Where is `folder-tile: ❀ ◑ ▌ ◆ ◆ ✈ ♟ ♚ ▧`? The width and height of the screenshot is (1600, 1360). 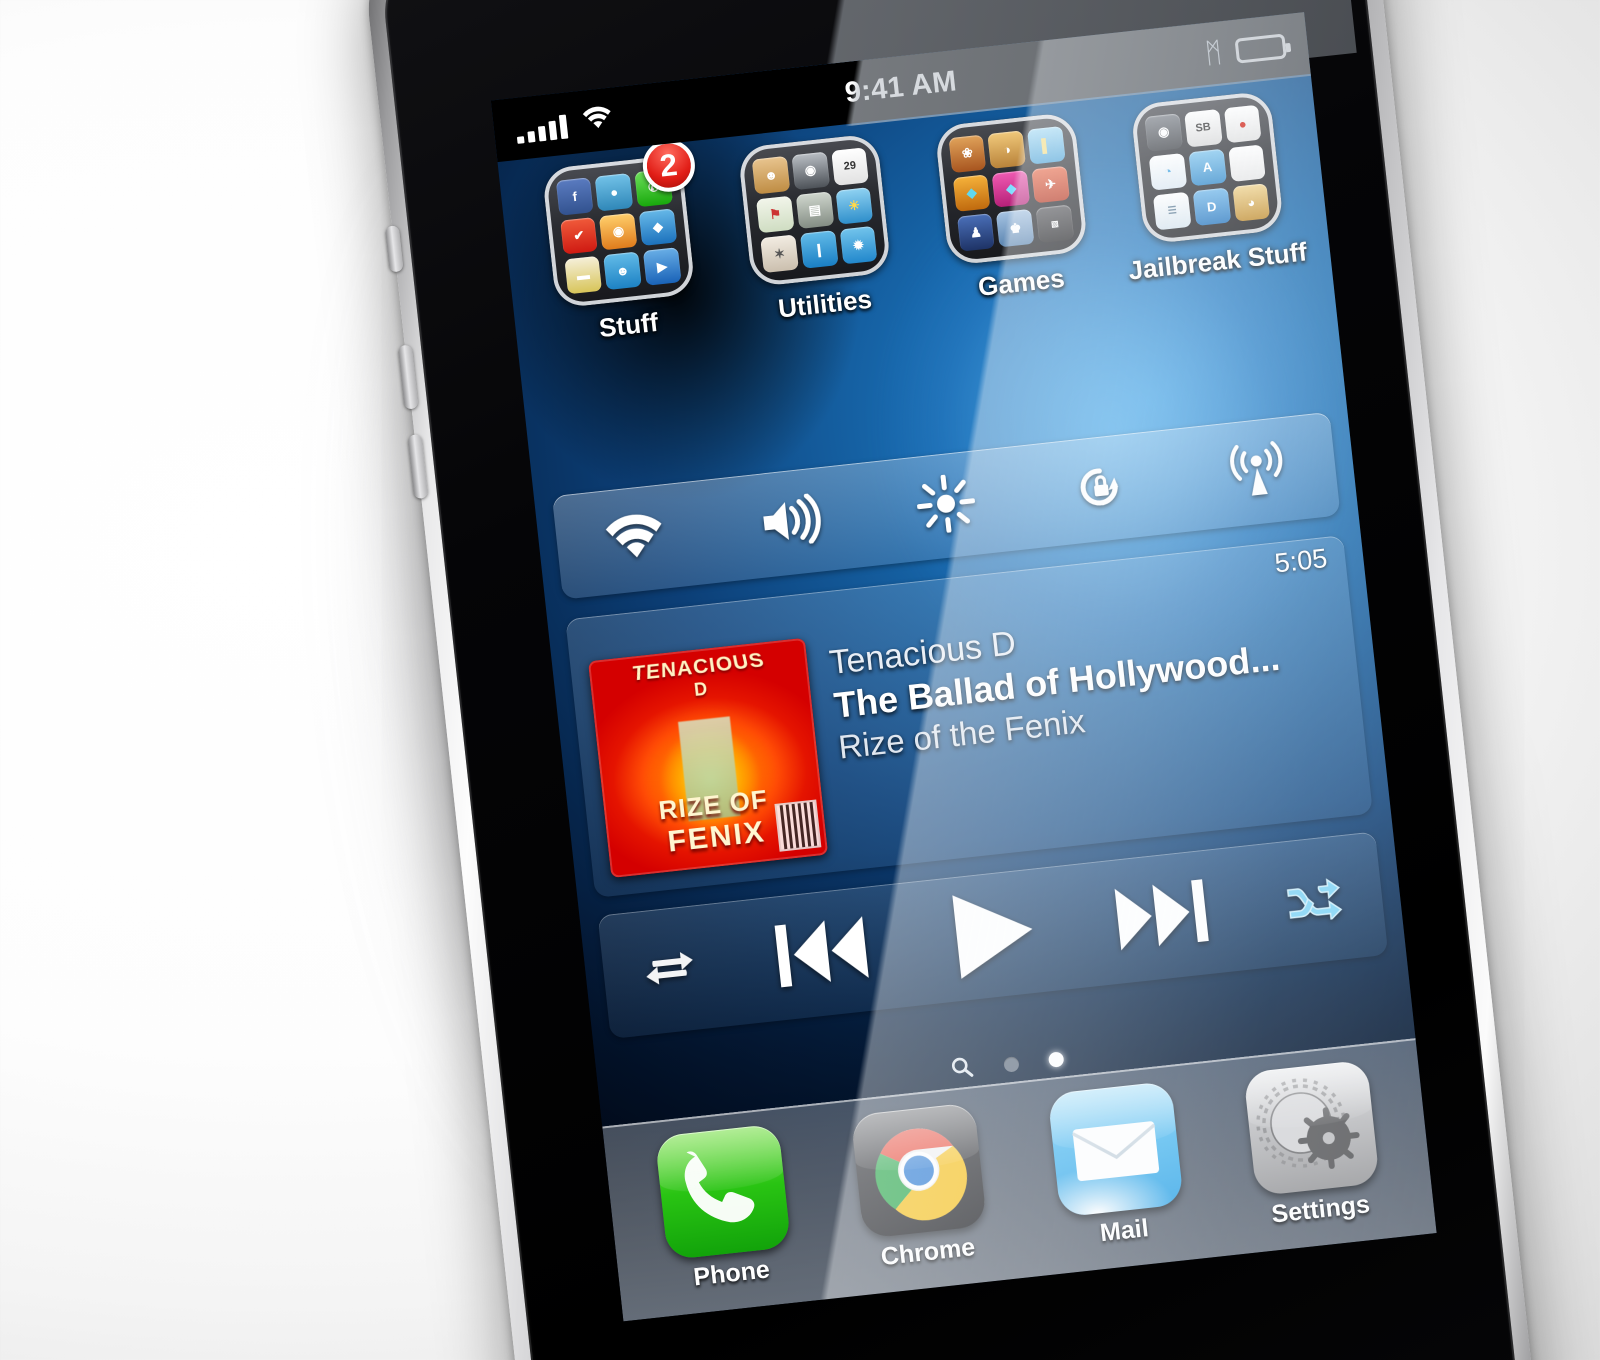
folder-tile: ❀ ◑ ▌ ◆ ◆ ✈ ♟ ♚ ▧ is located at coordinates (1011, 189).